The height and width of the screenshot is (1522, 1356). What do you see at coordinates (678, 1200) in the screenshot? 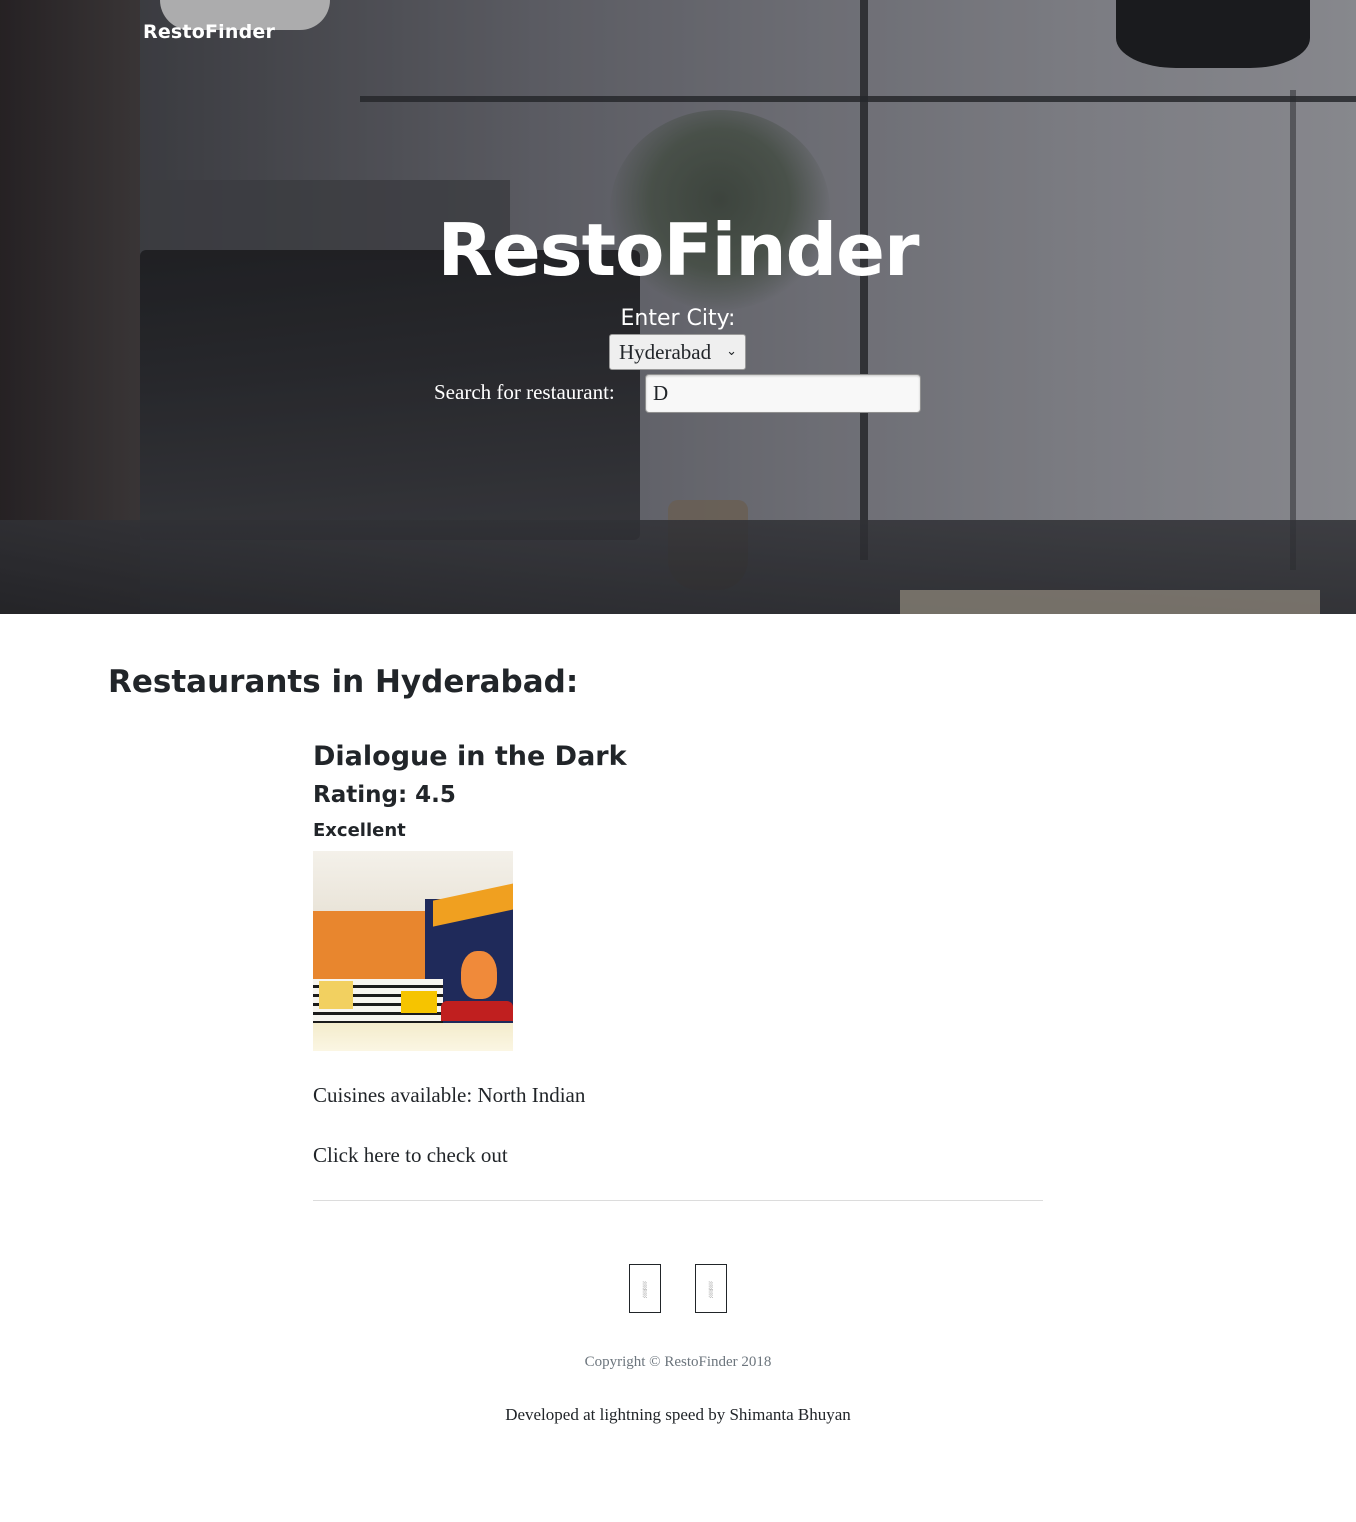
I see `results-divider` at bounding box center [678, 1200].